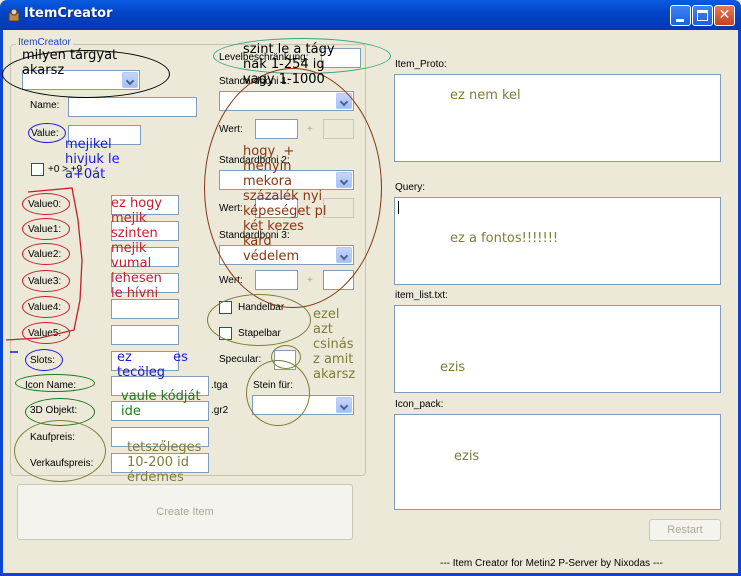 This screenshot has height=576, width=741. Describe the element at coordinates (161, 404) in the screenshot. I see `annotation-vnum-note: vaule kódját ide` at that location.